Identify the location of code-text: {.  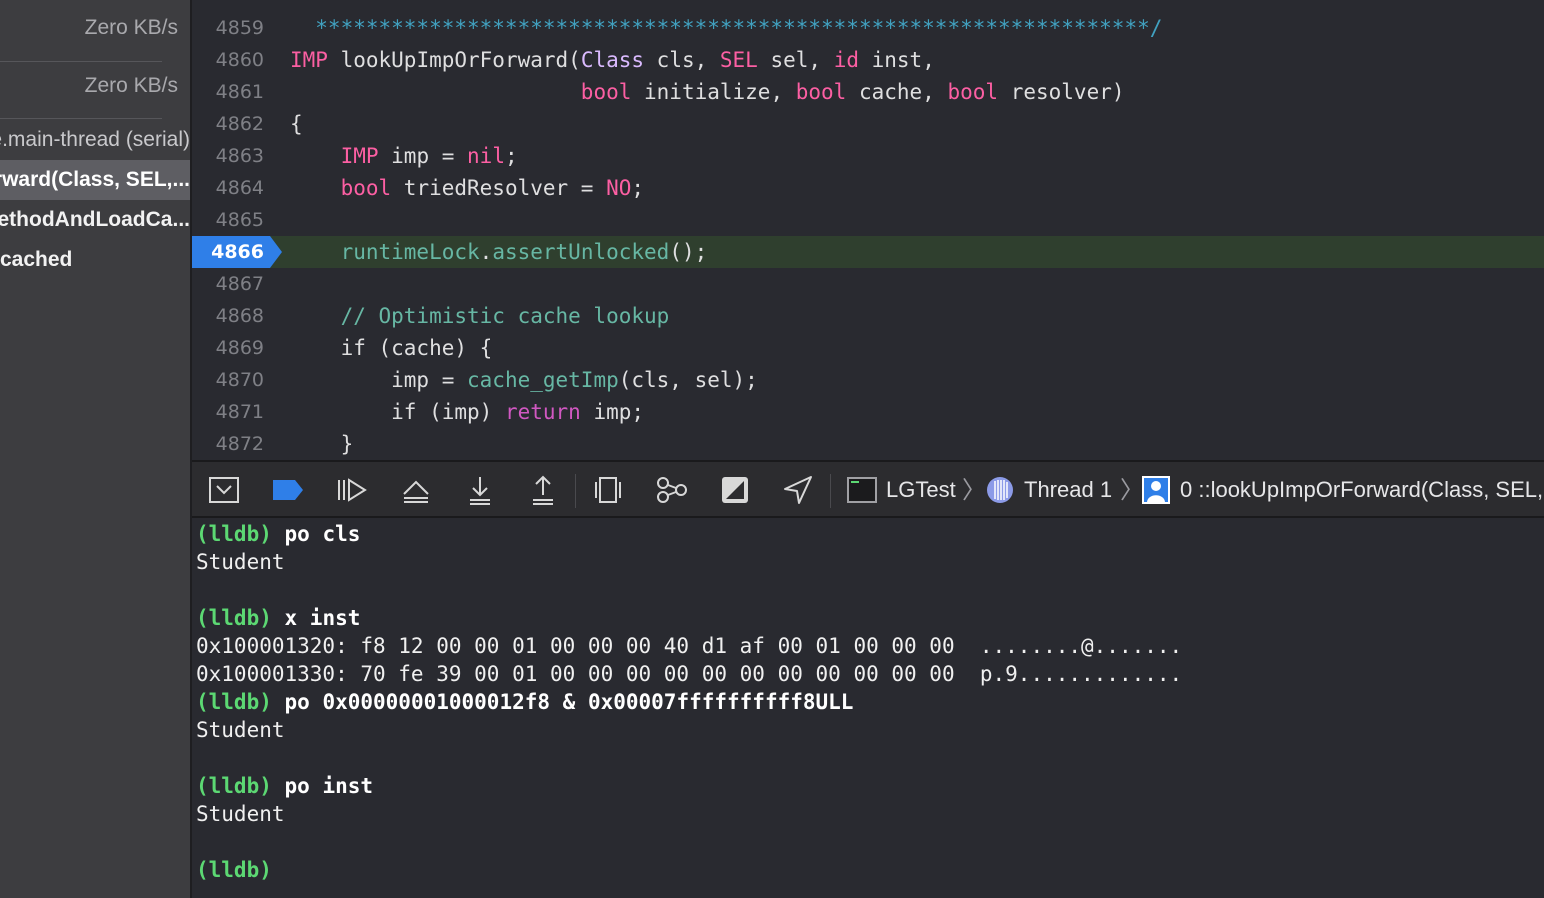
(296, 124).